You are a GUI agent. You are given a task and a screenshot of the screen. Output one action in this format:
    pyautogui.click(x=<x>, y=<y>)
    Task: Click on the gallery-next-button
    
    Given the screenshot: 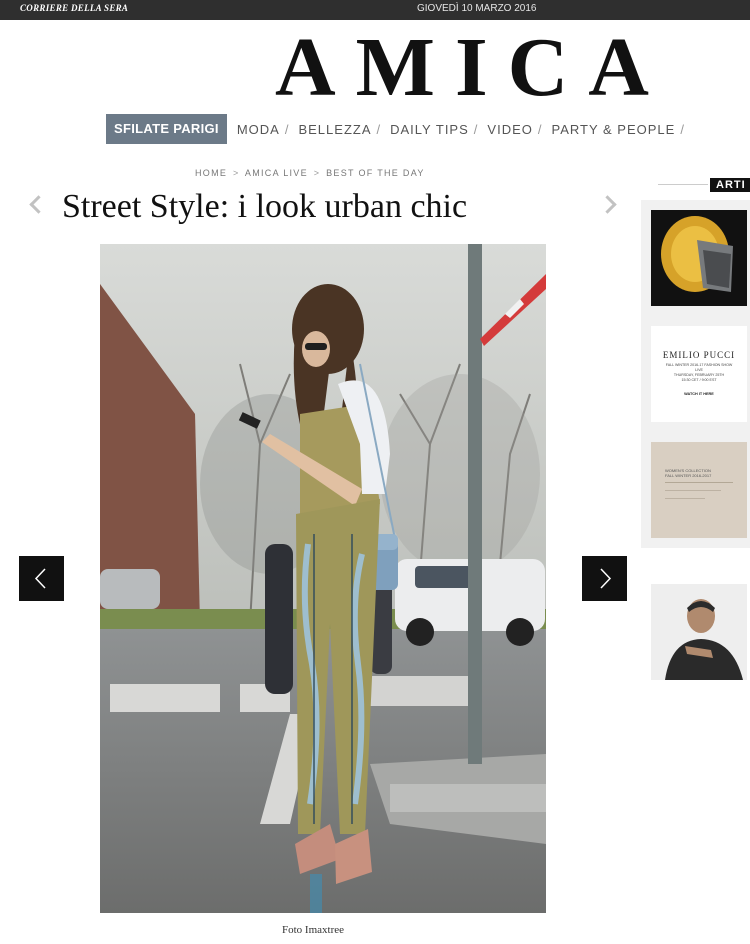 What is the action you would take?
    pyautogui.click(x=604, y=578)
    